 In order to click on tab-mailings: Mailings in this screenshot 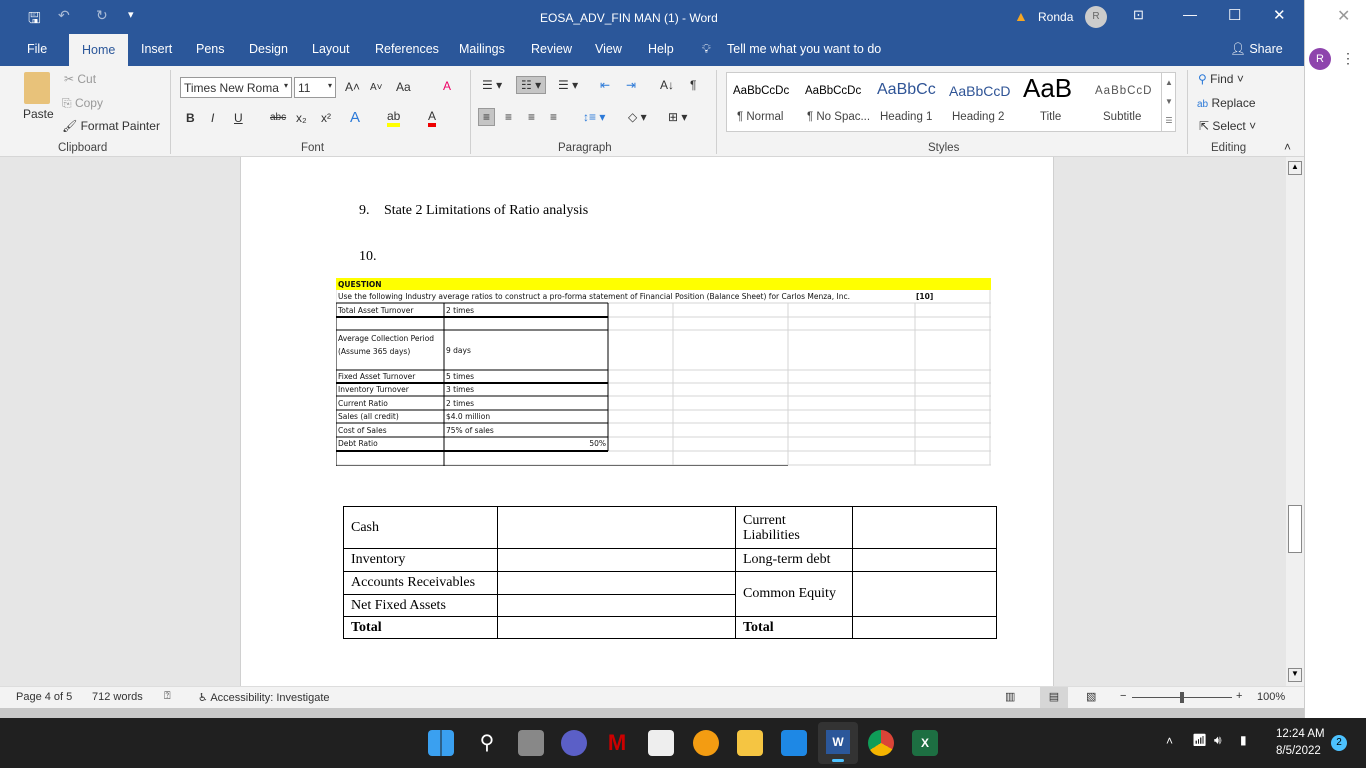, I will do `click(482, 49)`.